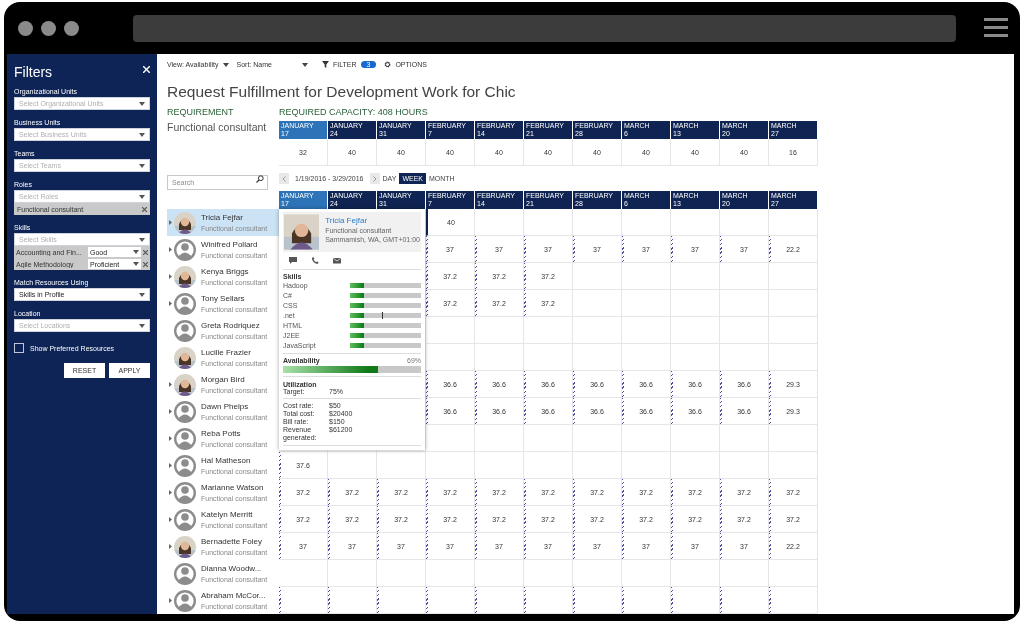  I want to click on person-name: Kenya Briggs, so click(225, 271).